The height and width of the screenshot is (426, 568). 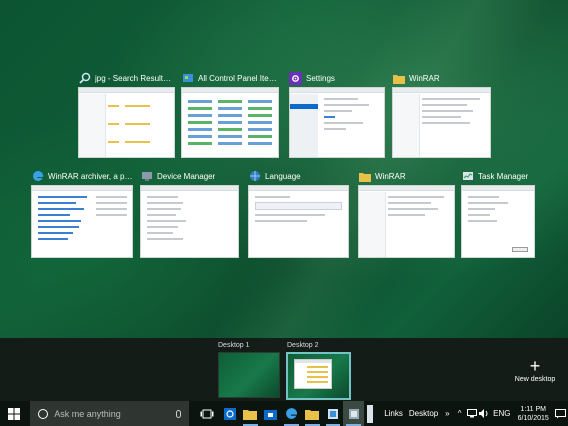 I want to click on taskbar-active-window, so click(x=353, y=413).